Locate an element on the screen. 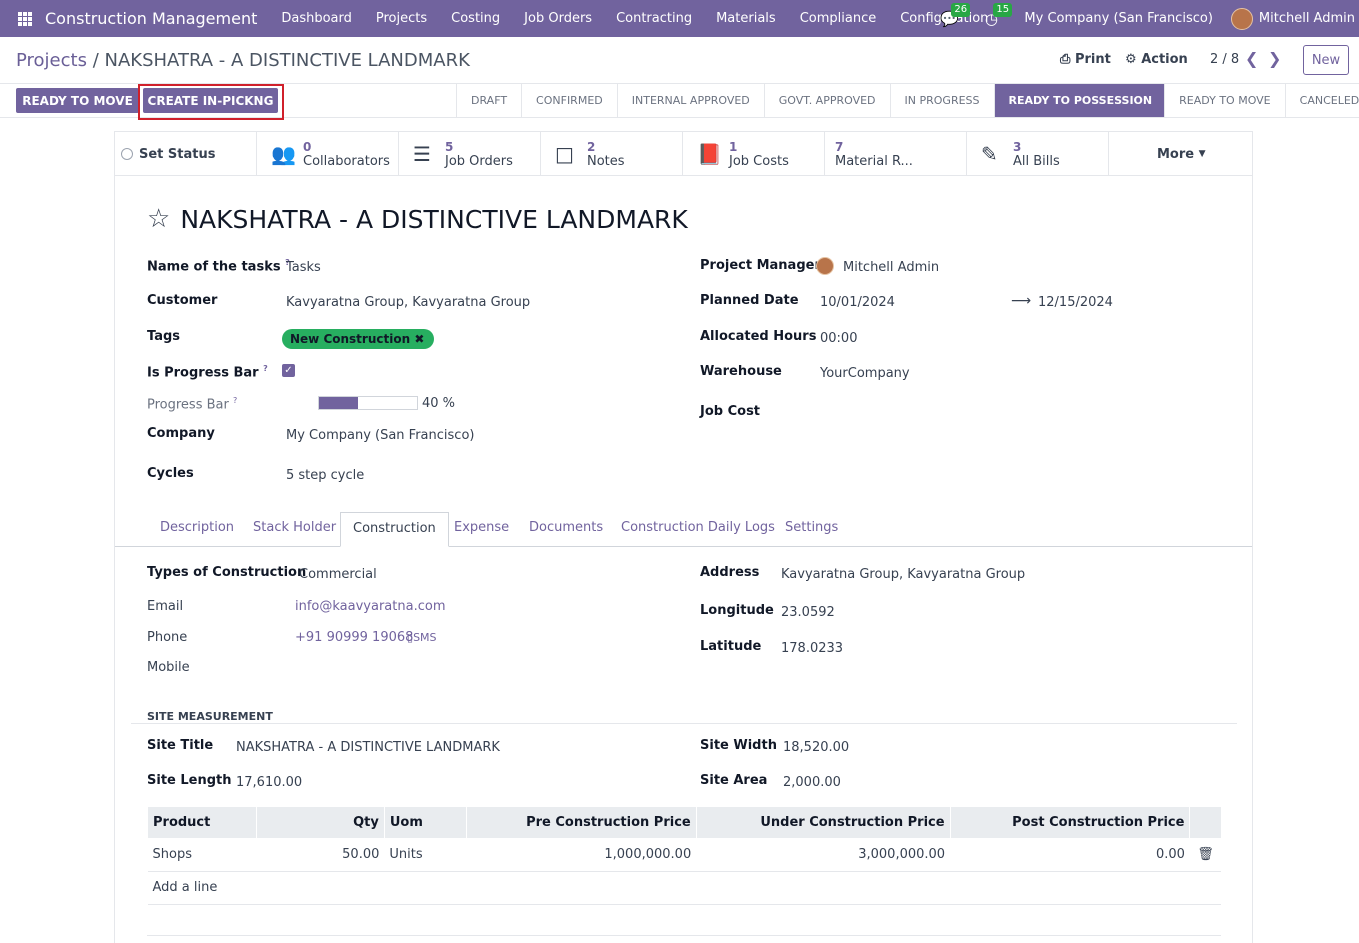 This screenshot has height=943, width=1359. breadcrumb-projects: Projects is located at coordinates (51, 60).